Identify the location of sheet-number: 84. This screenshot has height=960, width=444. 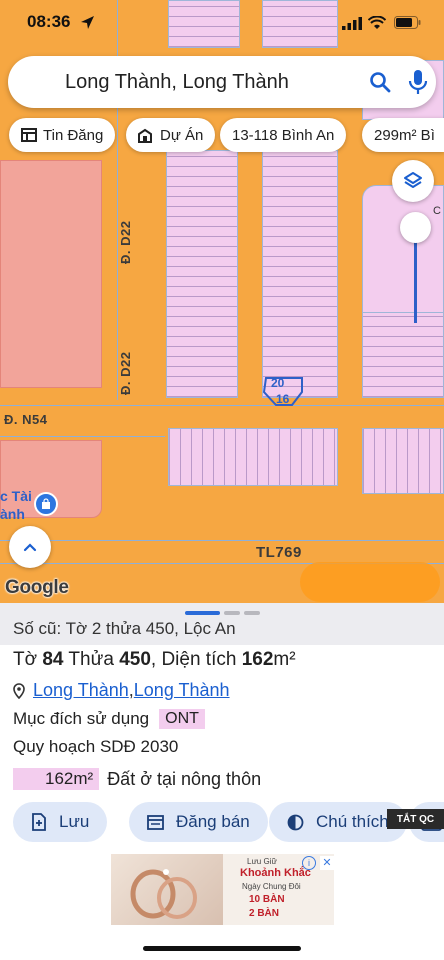
(53, 659).